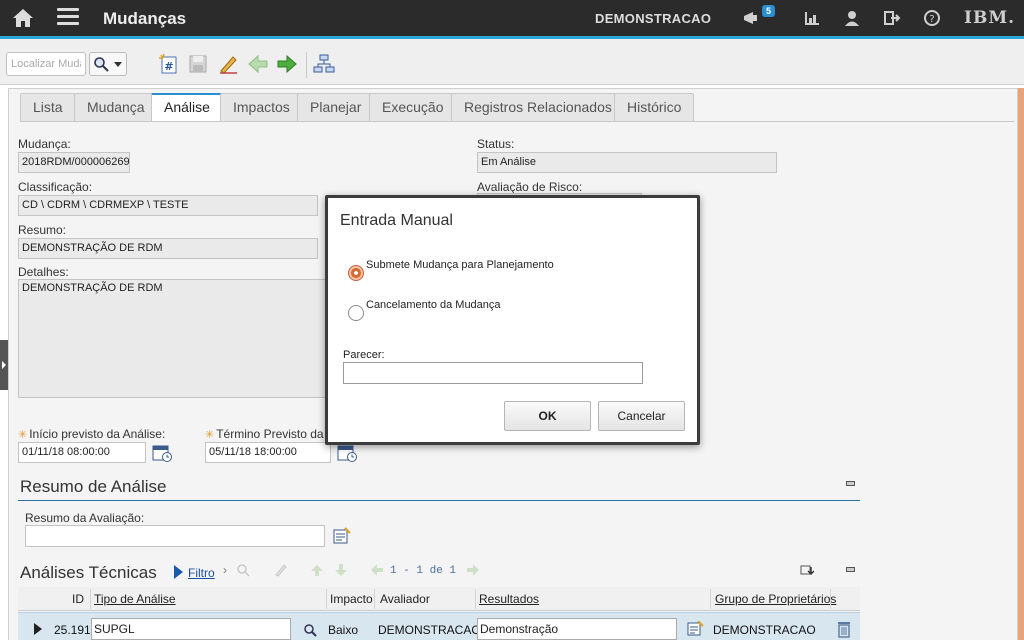 The height and width of the screenshot is (640, 1024). I want to click on results-input: Demonstração, so click(577, 629).